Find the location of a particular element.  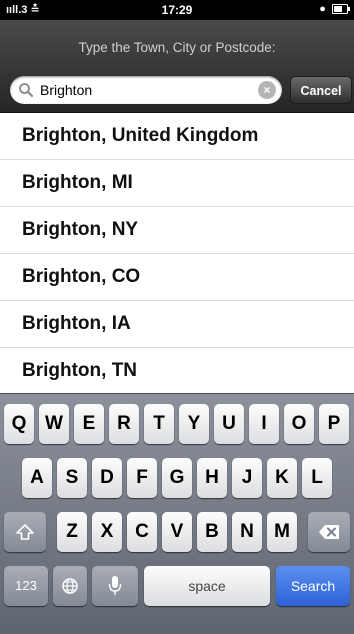

result-item: Brighton, CO is located at coordinates (177, 277).